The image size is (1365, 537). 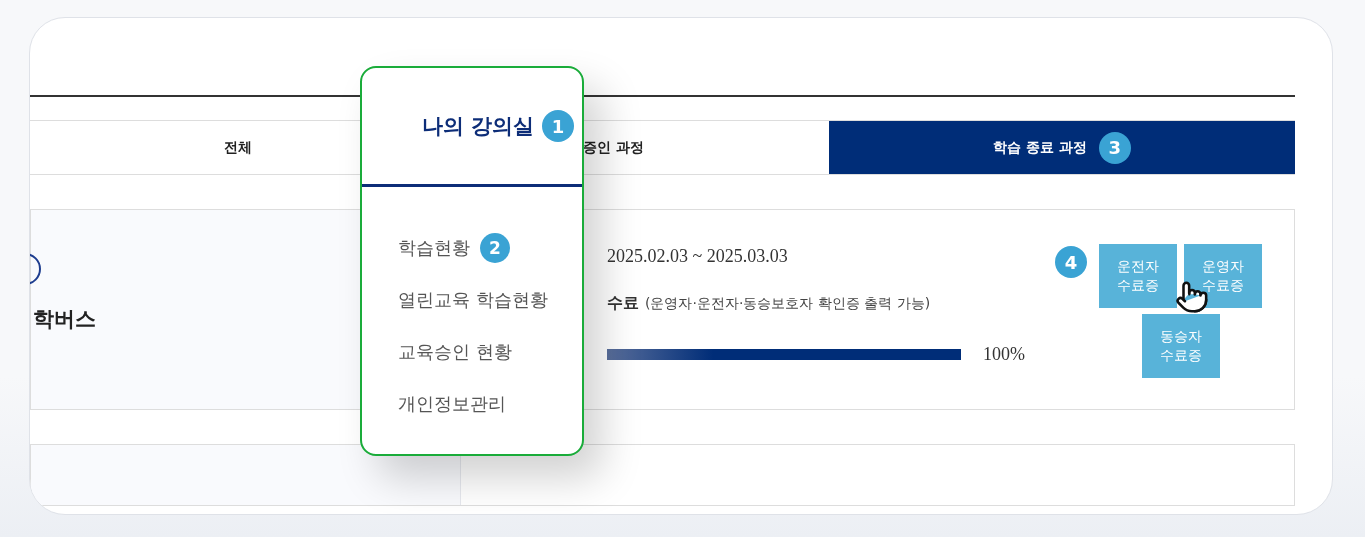 What do you see at coordinates (1114, 147) in the screenshot?
I see `step-badge: 3` at bounding box center [1114, 147].